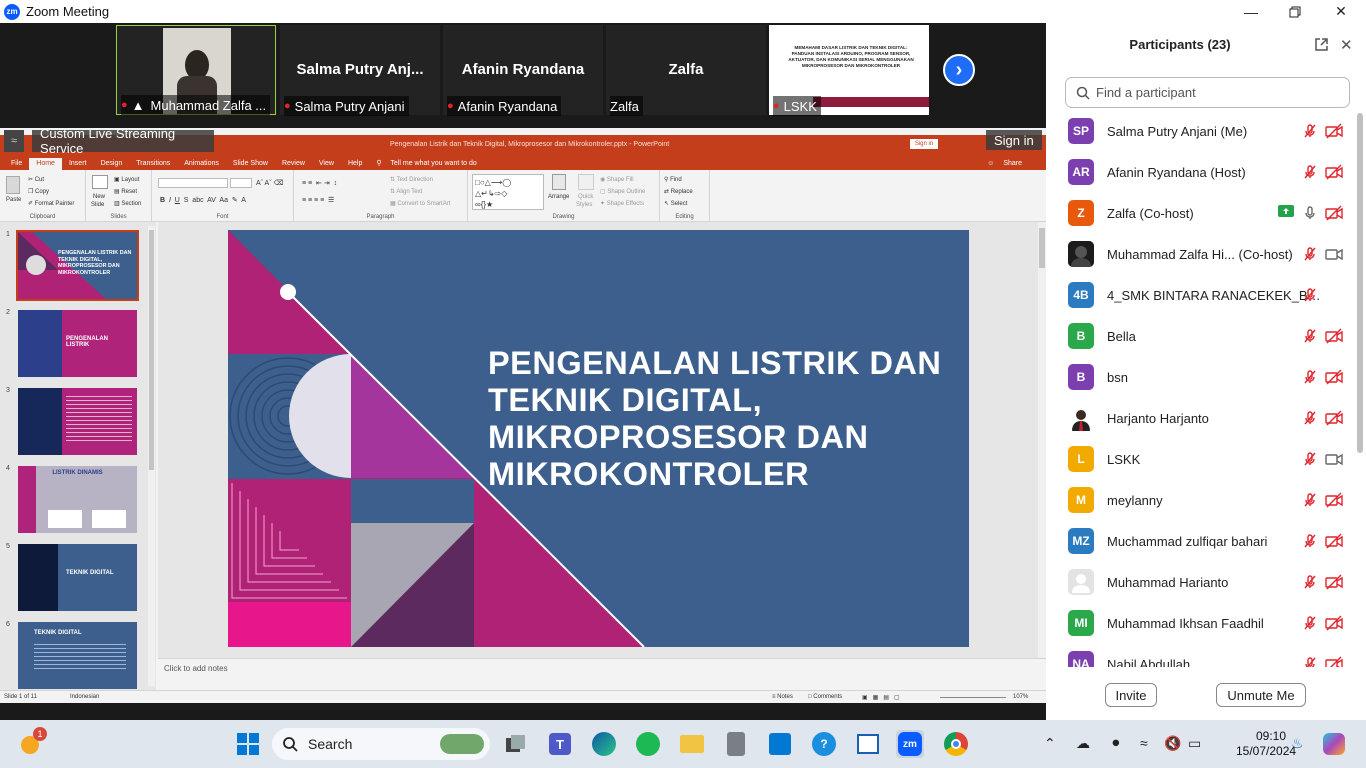 This screenshot has height=768, width=1366. Describe the element at coordinates (622, 203) in the screenshot. I see `shape-effects-button: ✦ Shape Effects` at that location.